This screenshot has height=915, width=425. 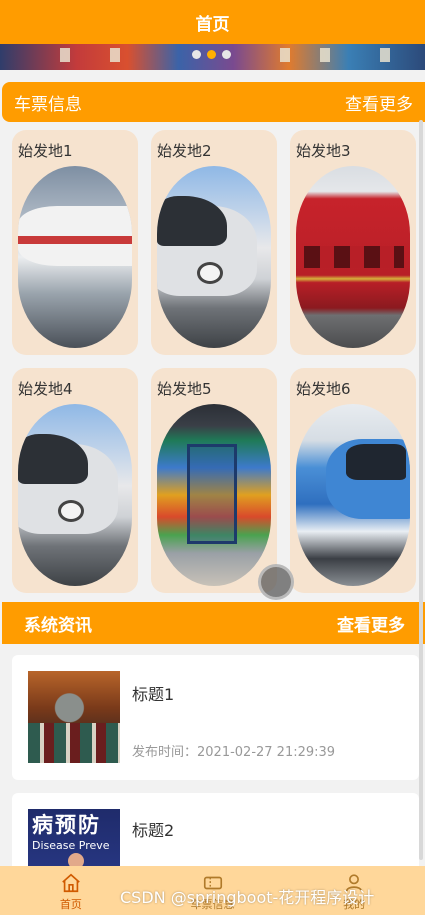 I want to click on news-section-header: 系统资讯 查看更多, so click(x=213, y=623).